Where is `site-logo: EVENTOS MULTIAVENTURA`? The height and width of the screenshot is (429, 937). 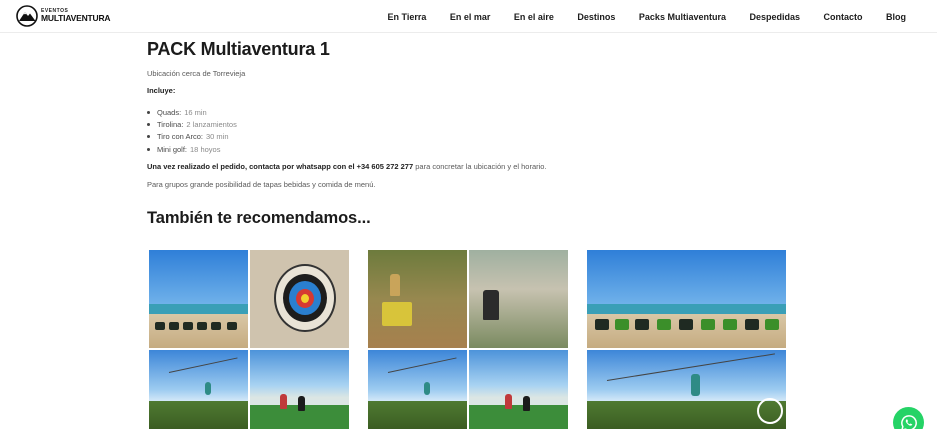 site-logo: EVENTOS MULTIAVENTURA is located at coordinates (63, 16).